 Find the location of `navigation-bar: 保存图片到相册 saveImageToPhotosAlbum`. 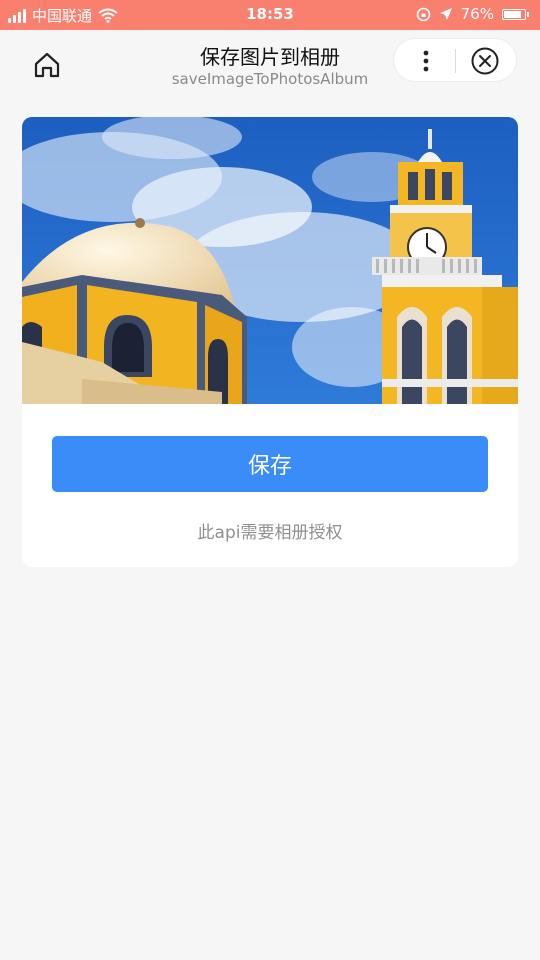

navigation-bar: 保存图片到相册 saveImageToPhotosAlbum is located at coordinates (270, 63).